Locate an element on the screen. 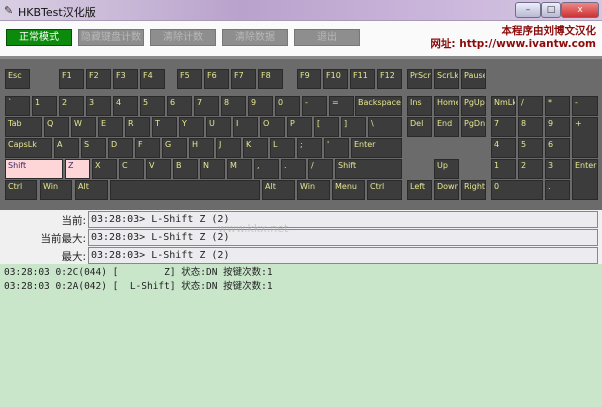 The height and width of the screenshot is (407, 602). key-: ] is located at coordinates (353, 127).